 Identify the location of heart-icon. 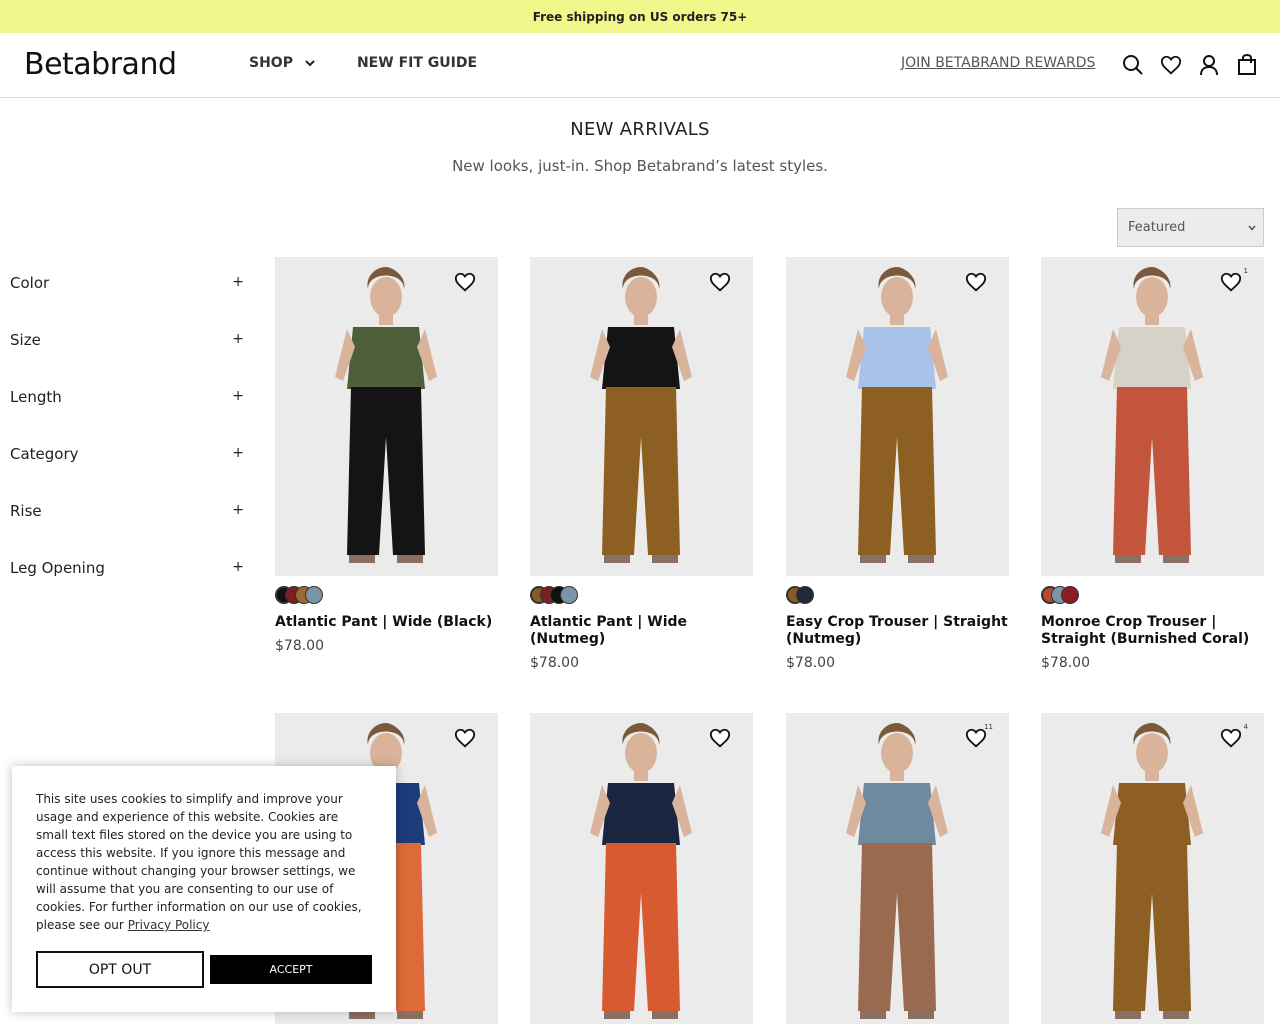
(1171, 65).